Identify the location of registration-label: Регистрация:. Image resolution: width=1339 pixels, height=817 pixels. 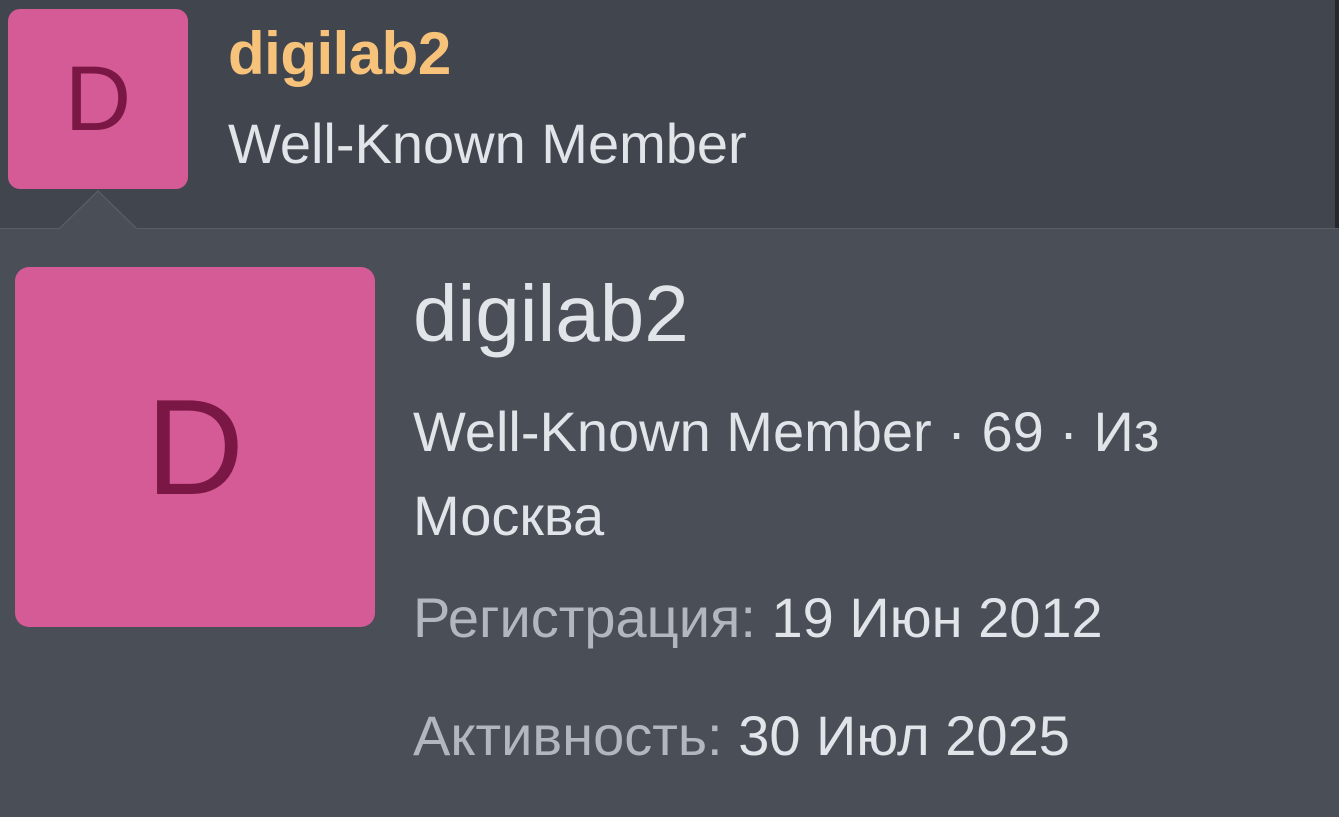
(584, 617).